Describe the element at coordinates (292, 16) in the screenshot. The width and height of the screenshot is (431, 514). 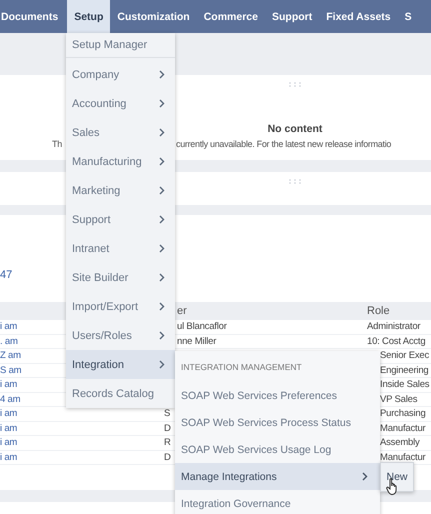
I see `nav-tab: Support` at that location.